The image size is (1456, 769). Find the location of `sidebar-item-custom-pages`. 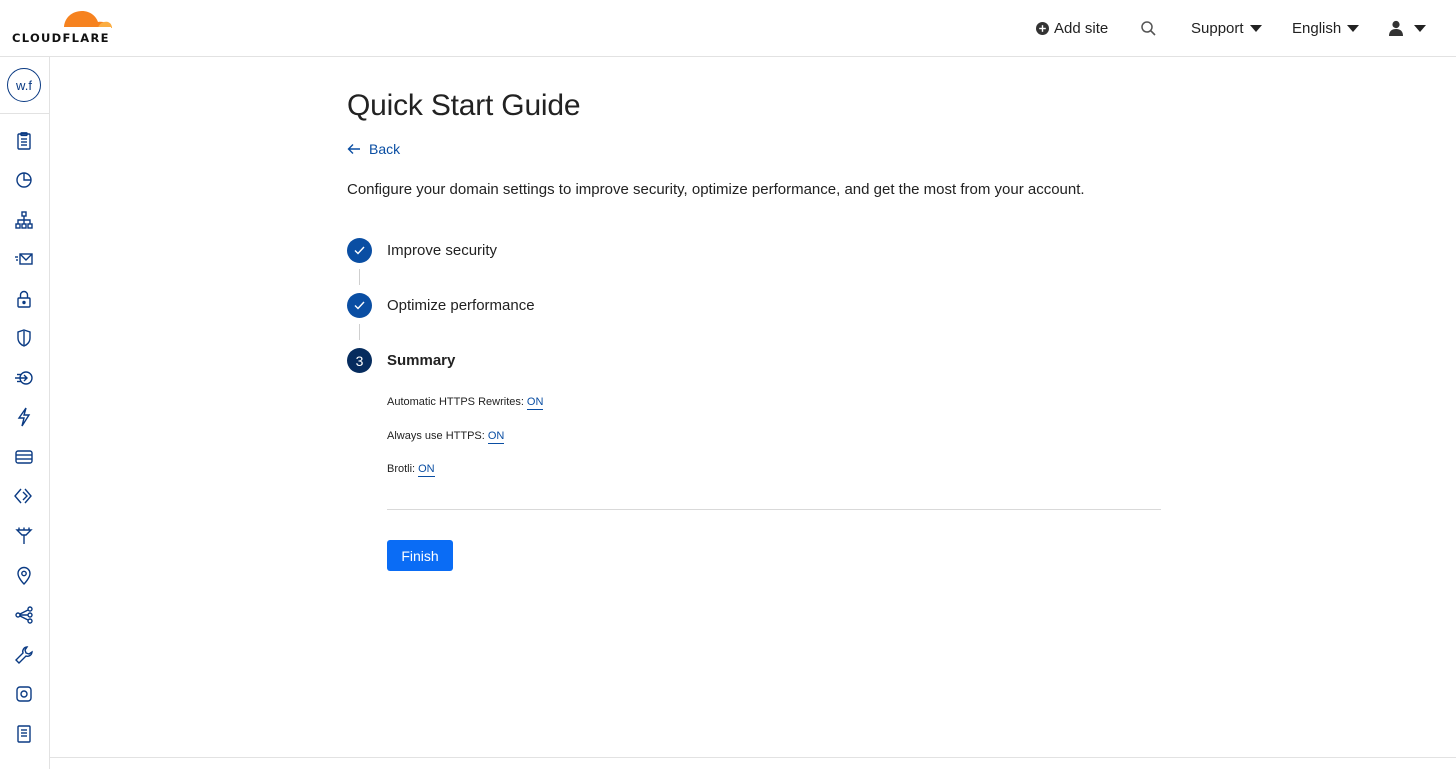

sidebar-item-custom-pages is located at coordinates (24, 655).